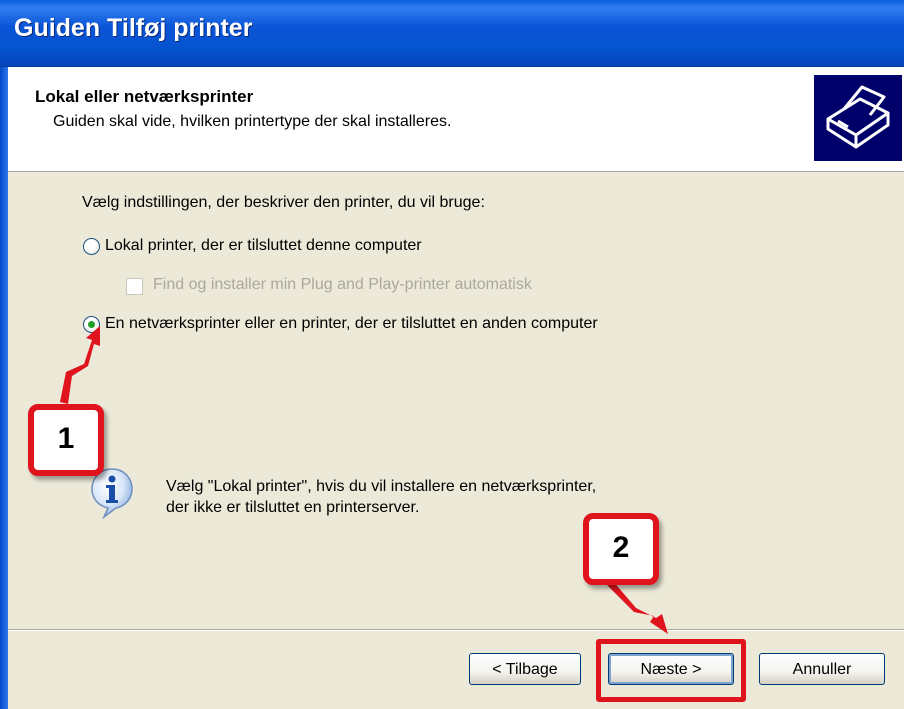  Describe the element at coordinates (66, 440) in the screenshot. I see `callout-1: 1` at that location.